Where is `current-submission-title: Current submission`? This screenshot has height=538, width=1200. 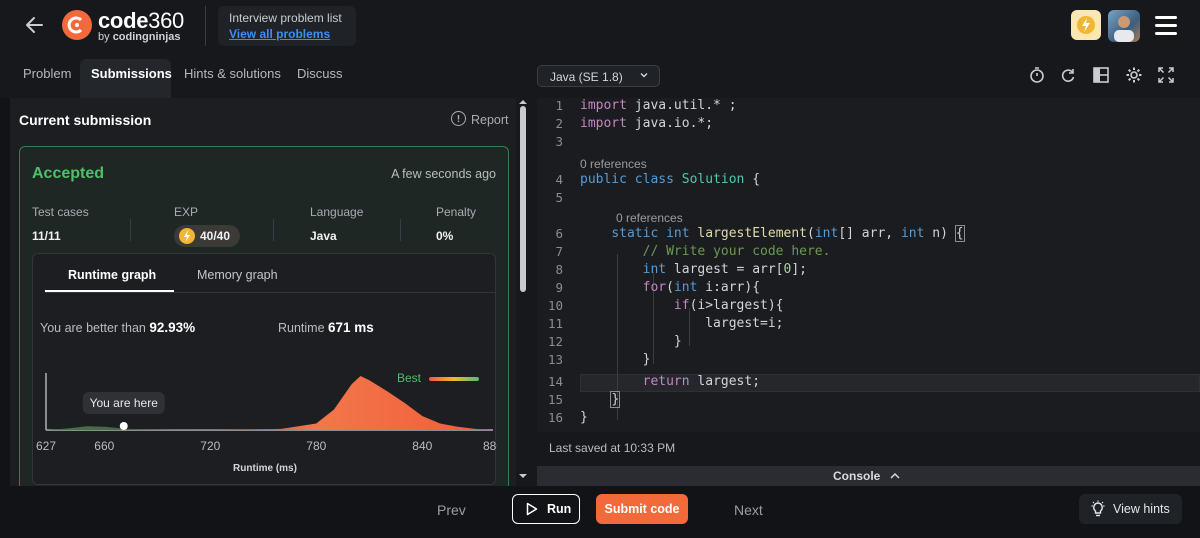 current-submission-title: Current submission is located at coordinates (85, 120).